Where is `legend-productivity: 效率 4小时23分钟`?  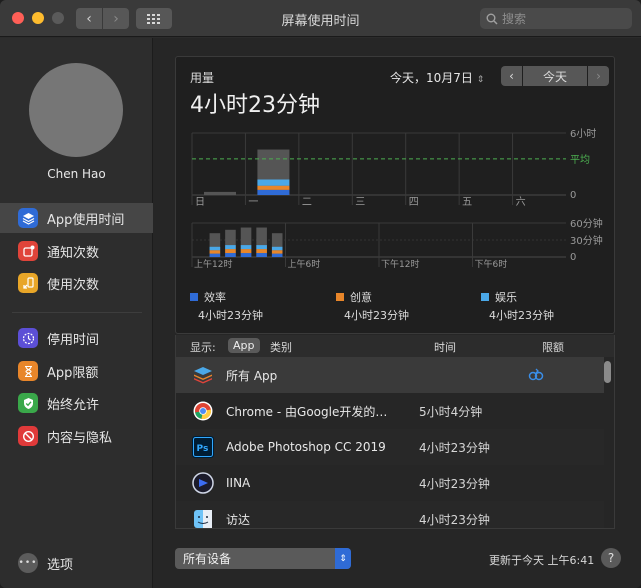 legend-productivity: 效率 4小时23分钟 is located at coordinates (226, 305).